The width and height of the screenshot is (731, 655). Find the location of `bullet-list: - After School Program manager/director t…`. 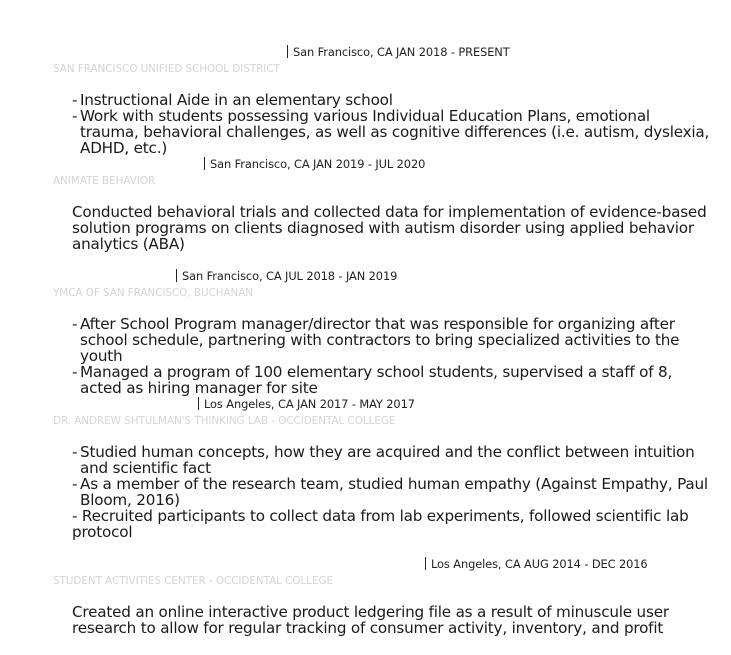

bullet-list: - After School Program manager/director t… is located at coordinates (392, 356).